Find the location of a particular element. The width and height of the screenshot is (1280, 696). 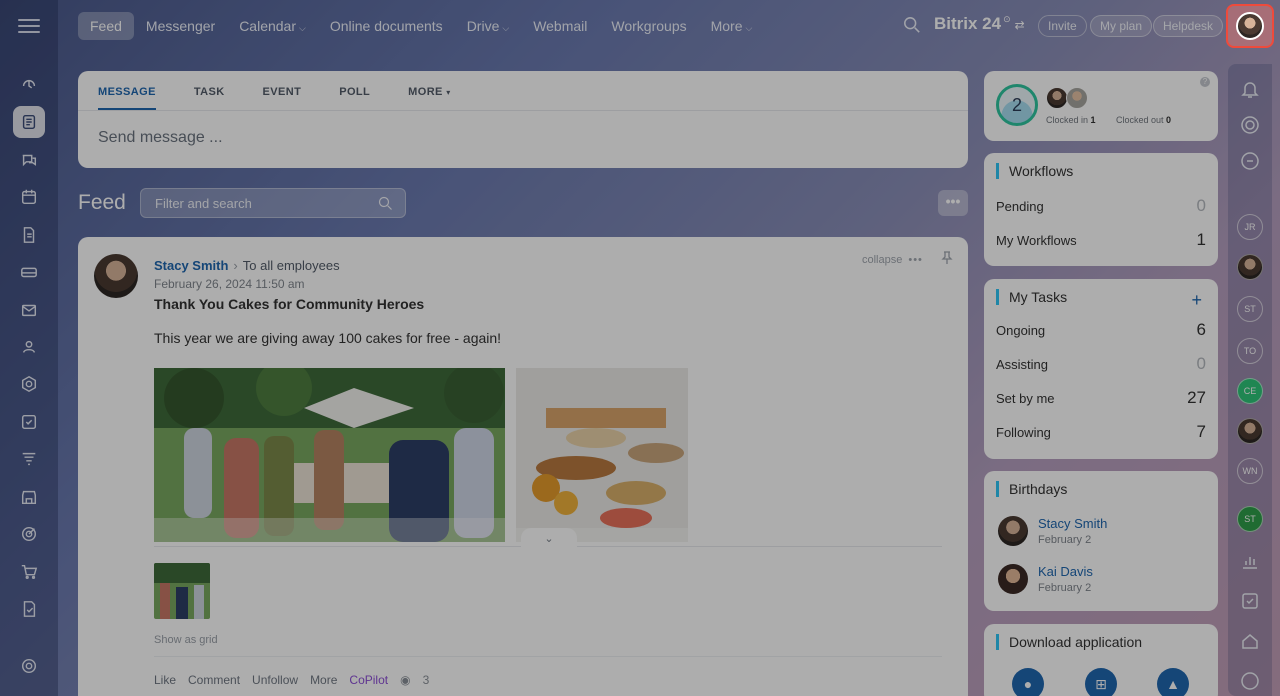

group-icon is located at coordinates (1250, 681).